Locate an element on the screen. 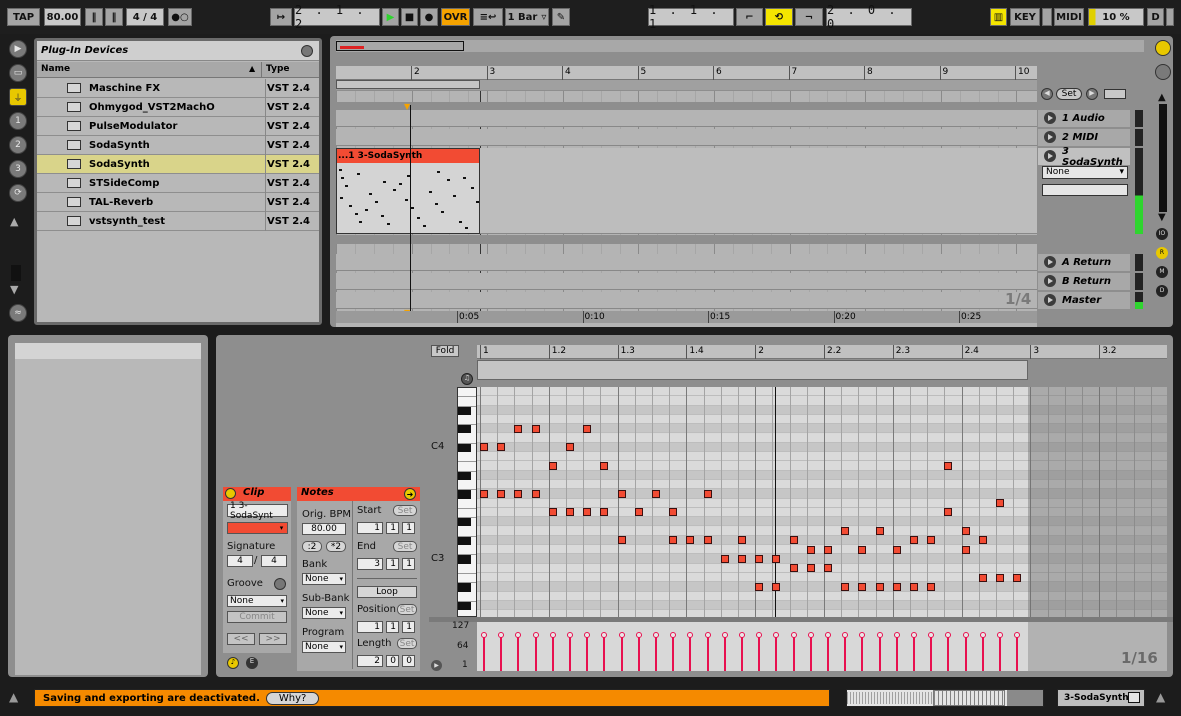 Image resolution: width=1181 pixels, height=716 pixels. browser-item: vstsynth_test VST 2.4 is located at coordinates (178, 221).